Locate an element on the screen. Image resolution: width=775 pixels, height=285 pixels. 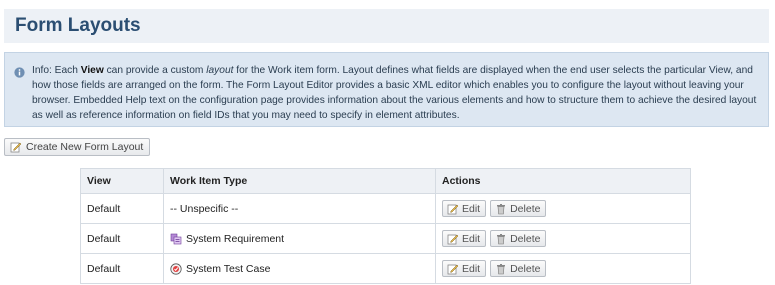
testcase-icon is located at coordinates (176, 268).